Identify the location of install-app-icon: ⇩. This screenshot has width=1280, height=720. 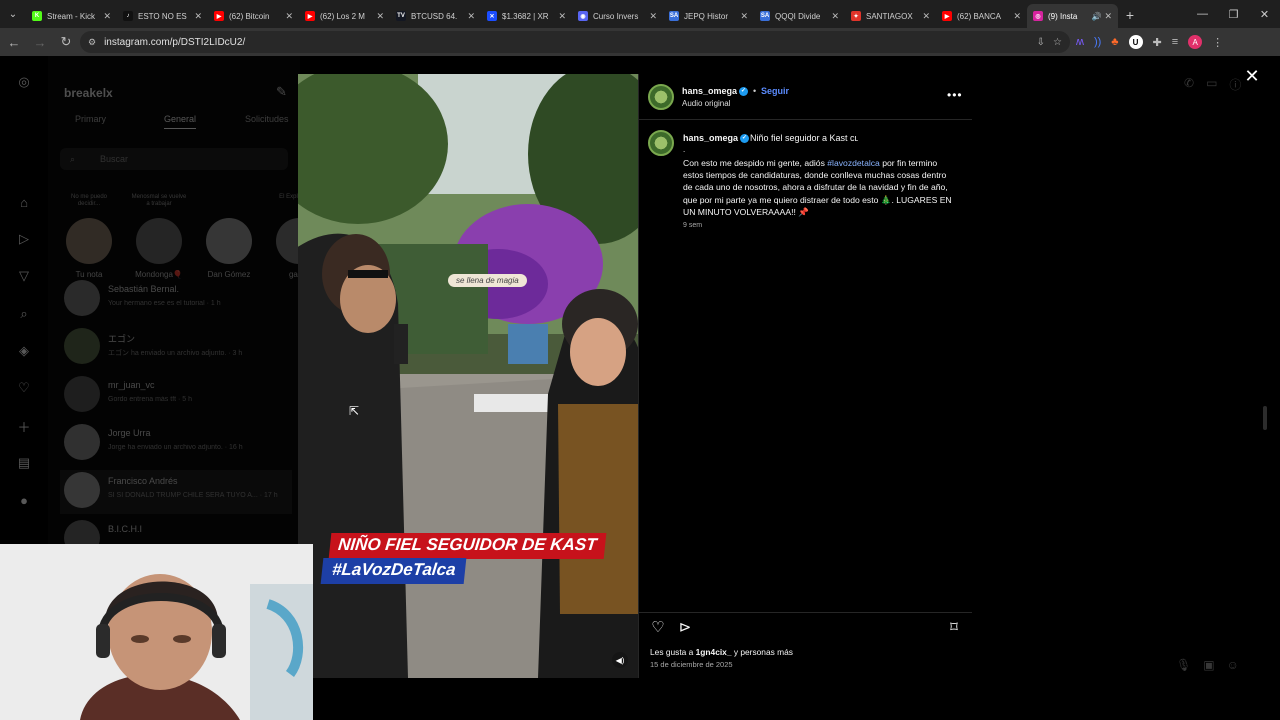
(1041, 42).